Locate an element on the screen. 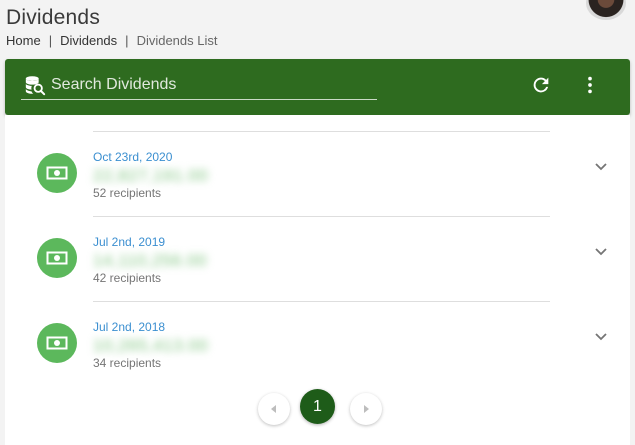 This screenshot has width=635, height=445. page-button-current: 1 is located at coordinates (317, 406).